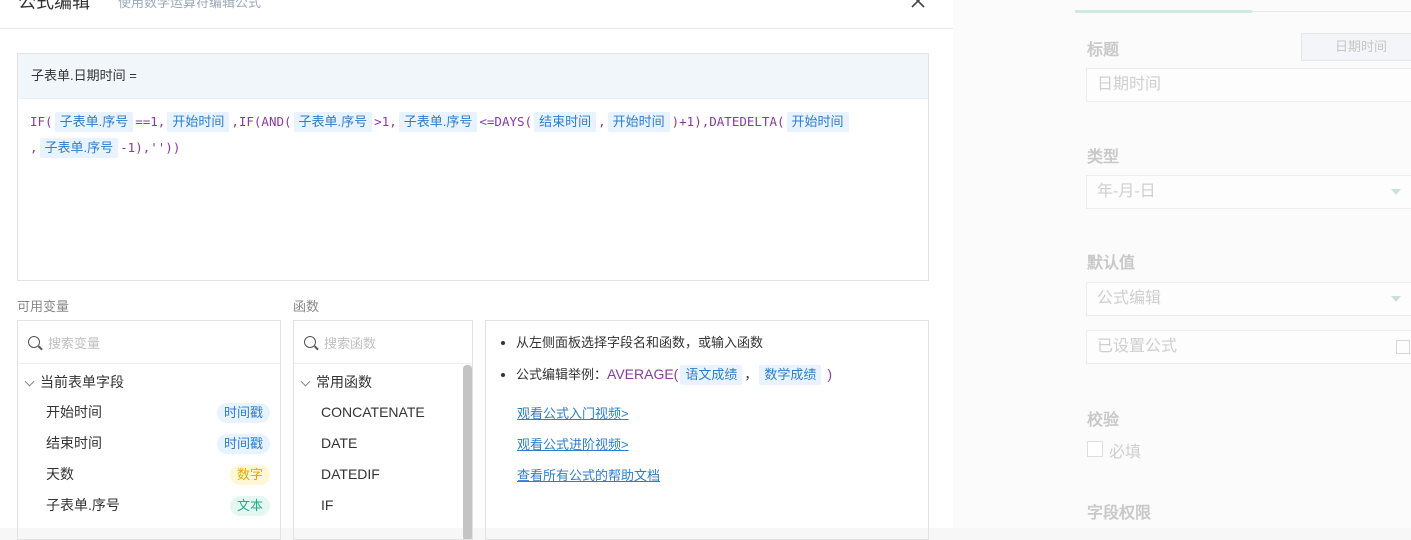 This screenshot has width=1411, height=540. Describe the element at coordinates (1248, 347) in the screenshot. I see `formula-set-field: 已设置公式` at that location.